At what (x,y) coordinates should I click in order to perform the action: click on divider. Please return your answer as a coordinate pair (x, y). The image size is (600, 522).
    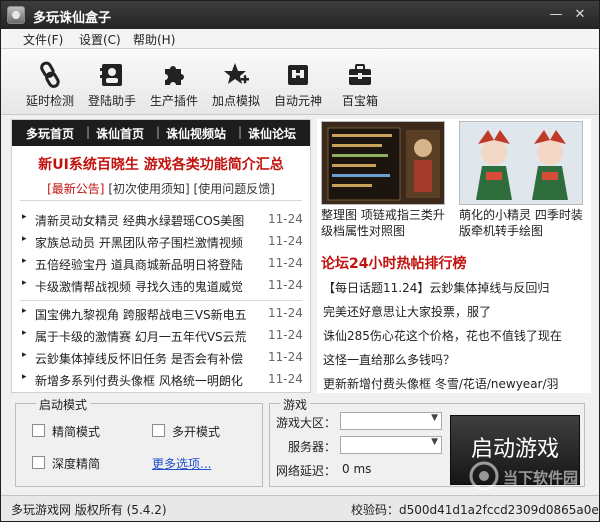
    Looking at the image, I should click on (161, 300).